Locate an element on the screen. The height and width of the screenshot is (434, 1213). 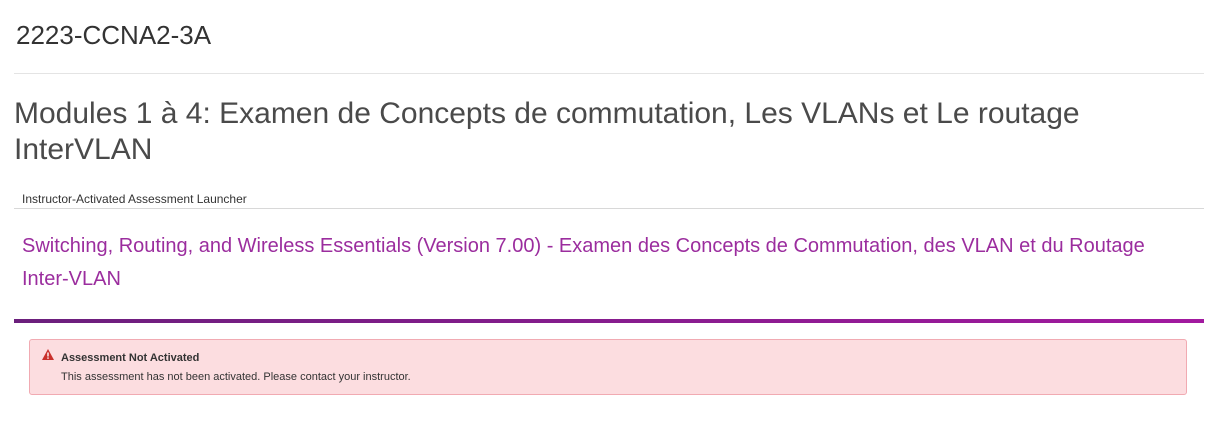
alert-heading: Assessment Not Activated is located at coordinates (130, 358).